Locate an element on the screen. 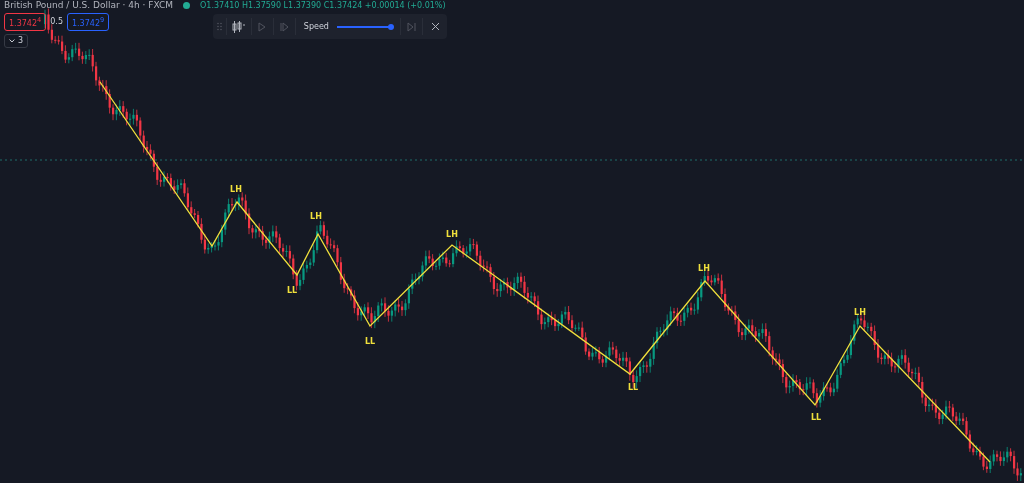 The image size is (1024, 483). ohlc-values: O1.37410 H1.37590 L1.37390 C1.37424 +0.00014 (+0.01%) is located at coordinates (323, 5).